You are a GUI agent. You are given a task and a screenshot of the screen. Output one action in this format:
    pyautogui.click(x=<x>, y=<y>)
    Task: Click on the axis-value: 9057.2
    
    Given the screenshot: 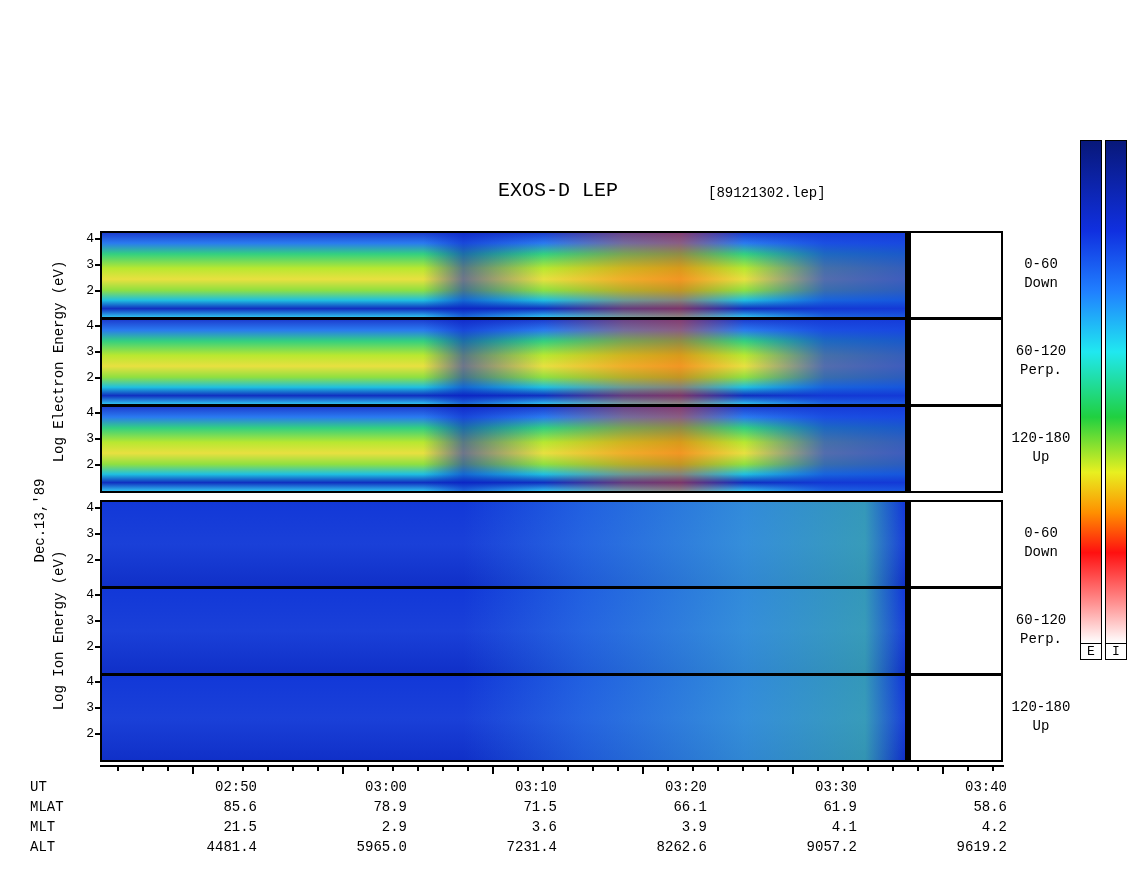 What is the action you would take?
    pyautogui.click(x=831, y=847)
    